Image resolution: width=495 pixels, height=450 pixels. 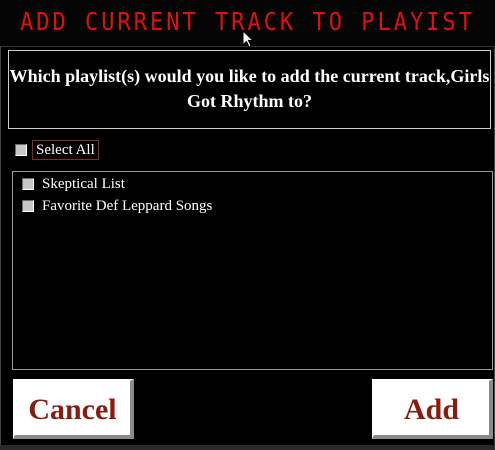 What do you see at coordinates (73, 409) in the screenshot?
I see `cancel-button: Cancel` at bounding box center [73, 409].